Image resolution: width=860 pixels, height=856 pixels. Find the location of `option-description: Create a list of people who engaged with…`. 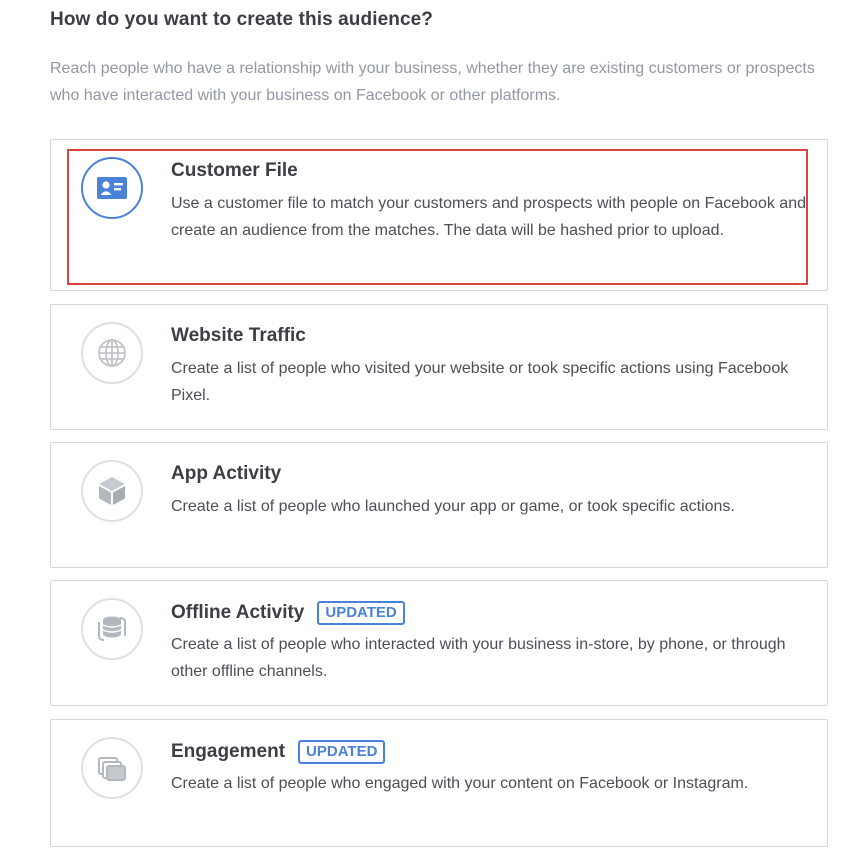

option-description: Create a list of people who engaged with… is located at coordinates (460, 783).